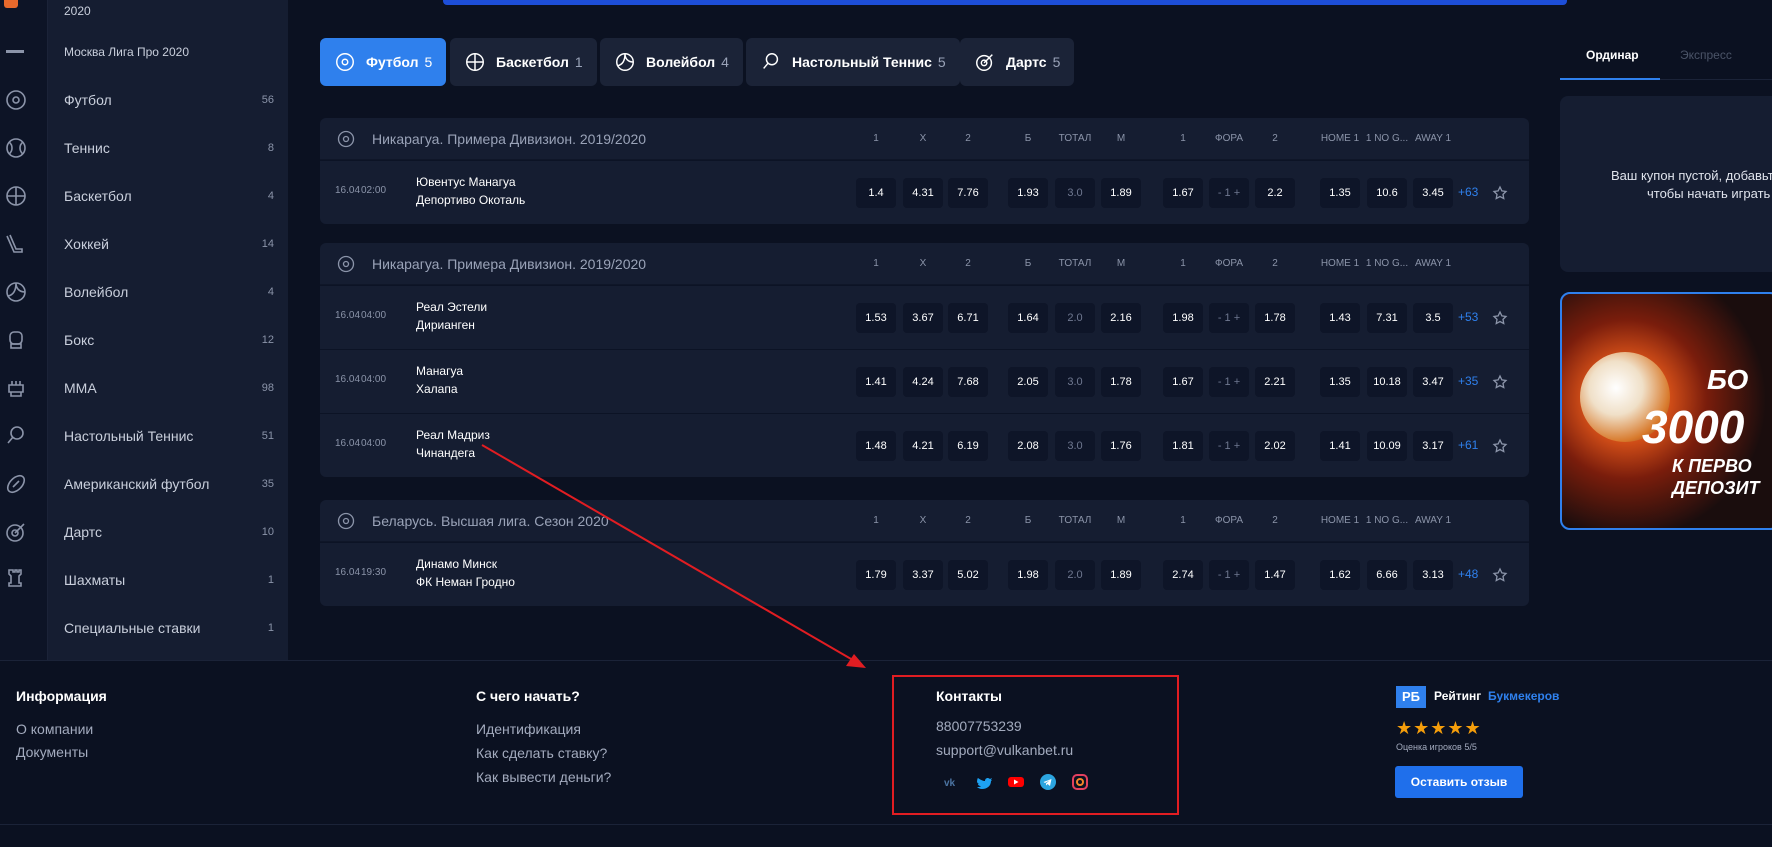 This screenshot has height=847, width=1772. What do you see at coordinates (1459, 782) in the screenshot?
I see `leave-review-button: Оставить отзыв` at bounding box center [1459, 782].